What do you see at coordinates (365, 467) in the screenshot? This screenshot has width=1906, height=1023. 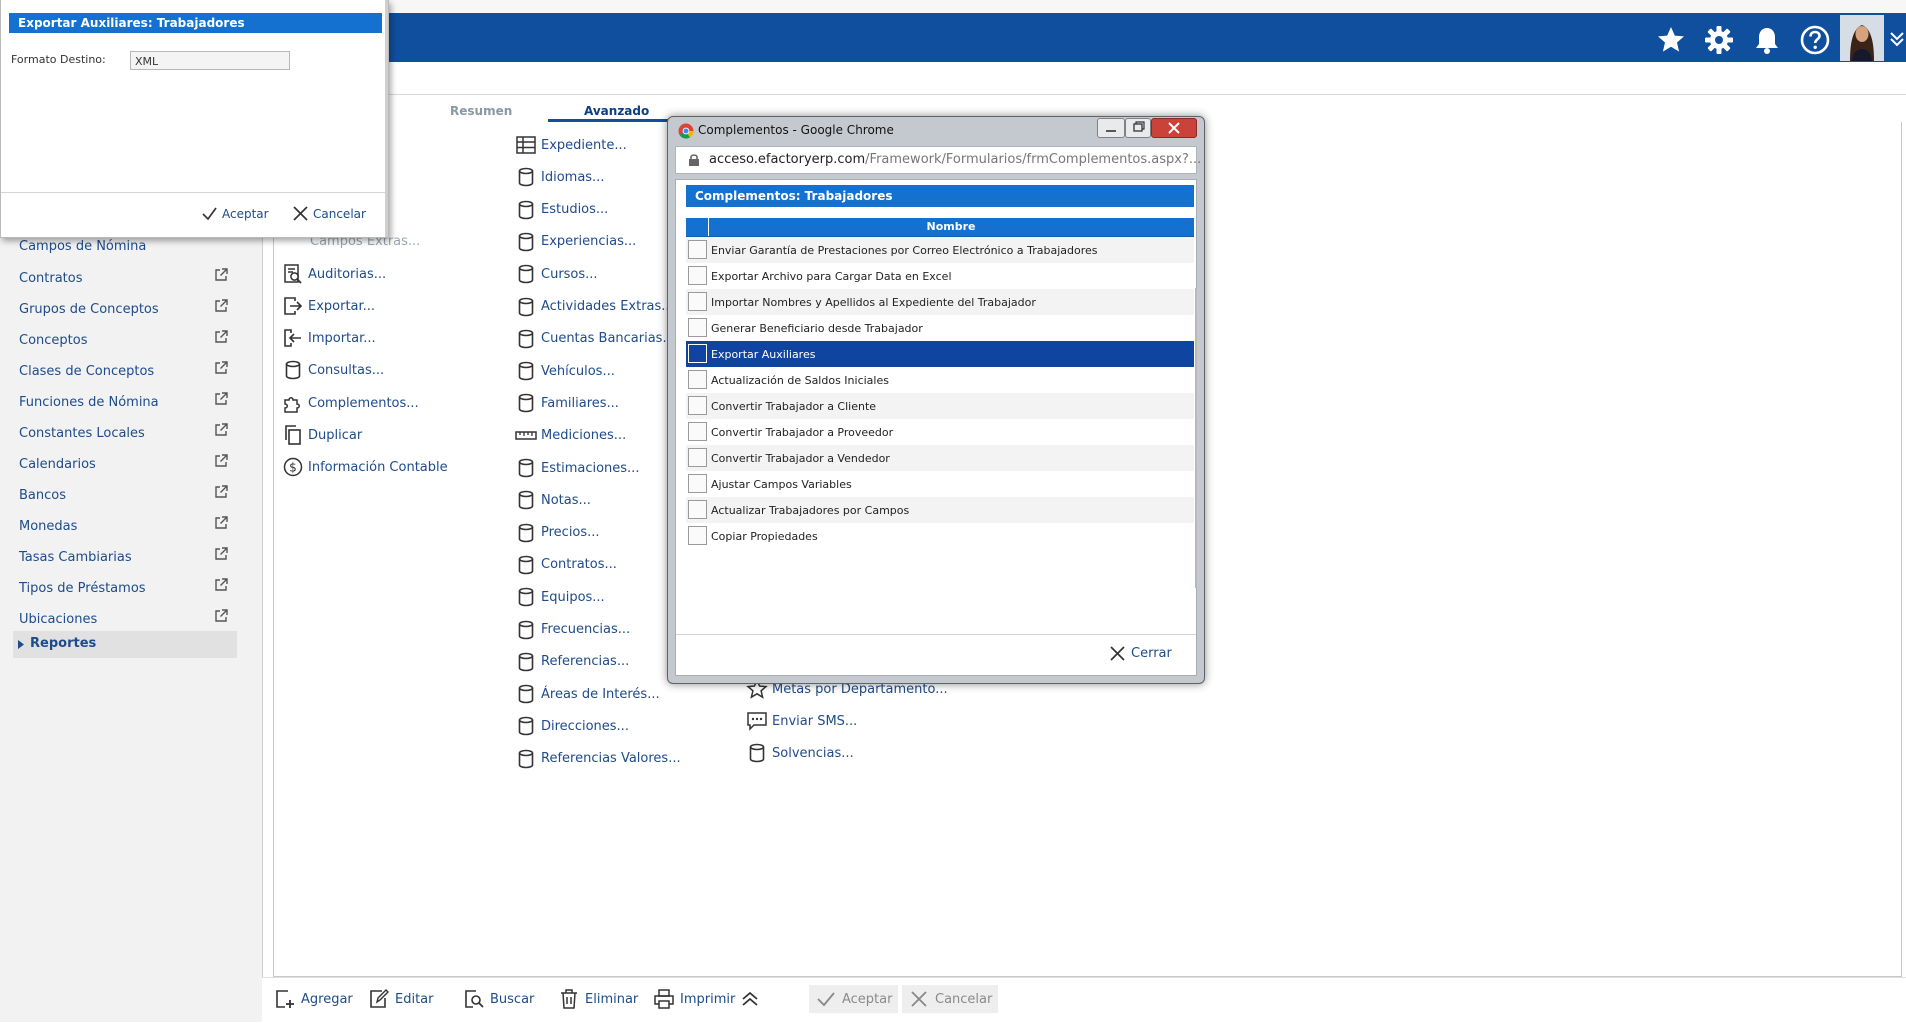 I see `menu-informacion-contable: $ Información Contable` at bounding box center [365, 467].